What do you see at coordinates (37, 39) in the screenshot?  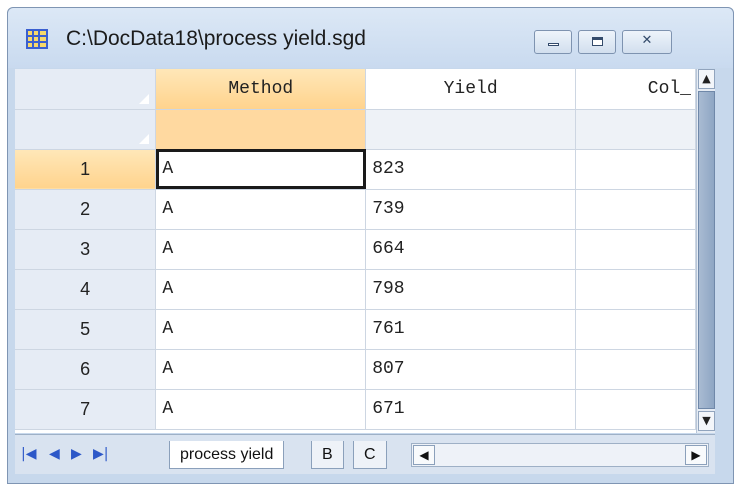 I see `spreadsheet-icon` at bounding box center [37, 39].